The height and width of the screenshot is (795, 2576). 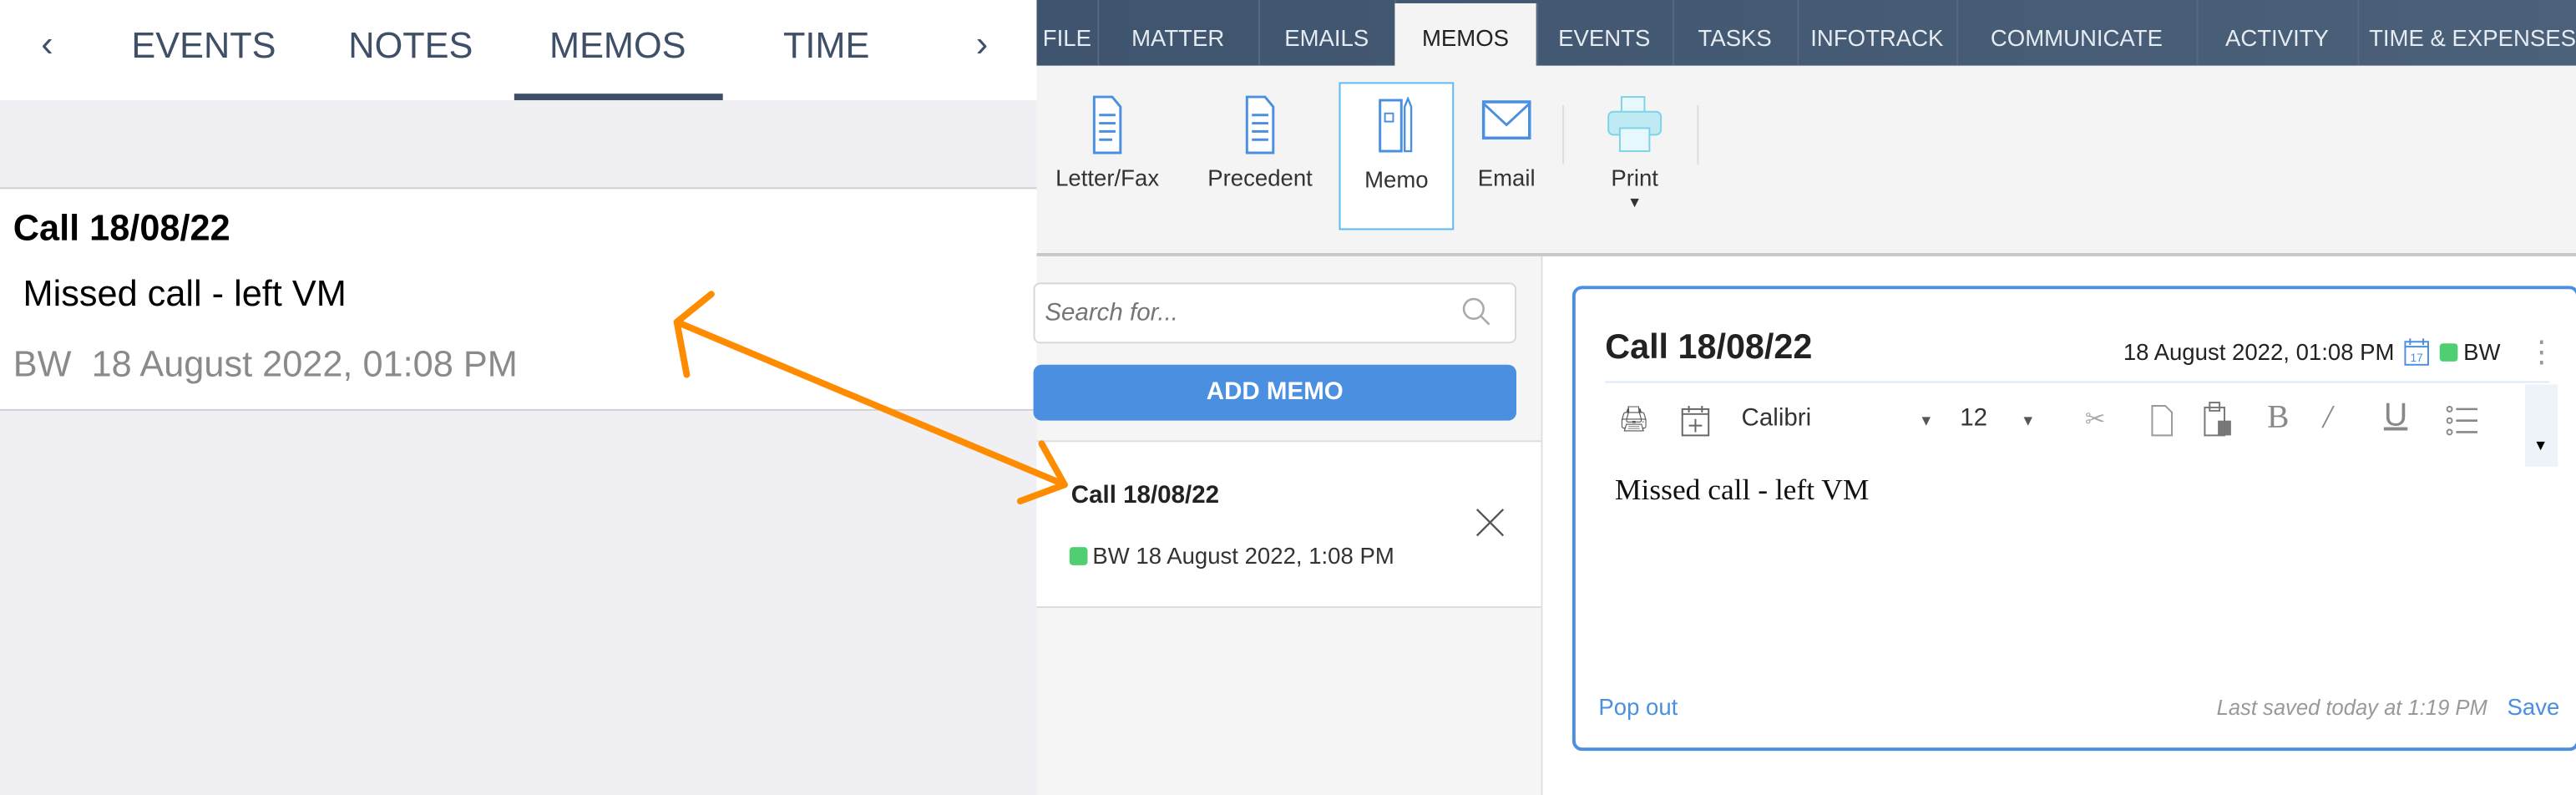 I want to click on annotation-arrow, so click(x=871, y=398).